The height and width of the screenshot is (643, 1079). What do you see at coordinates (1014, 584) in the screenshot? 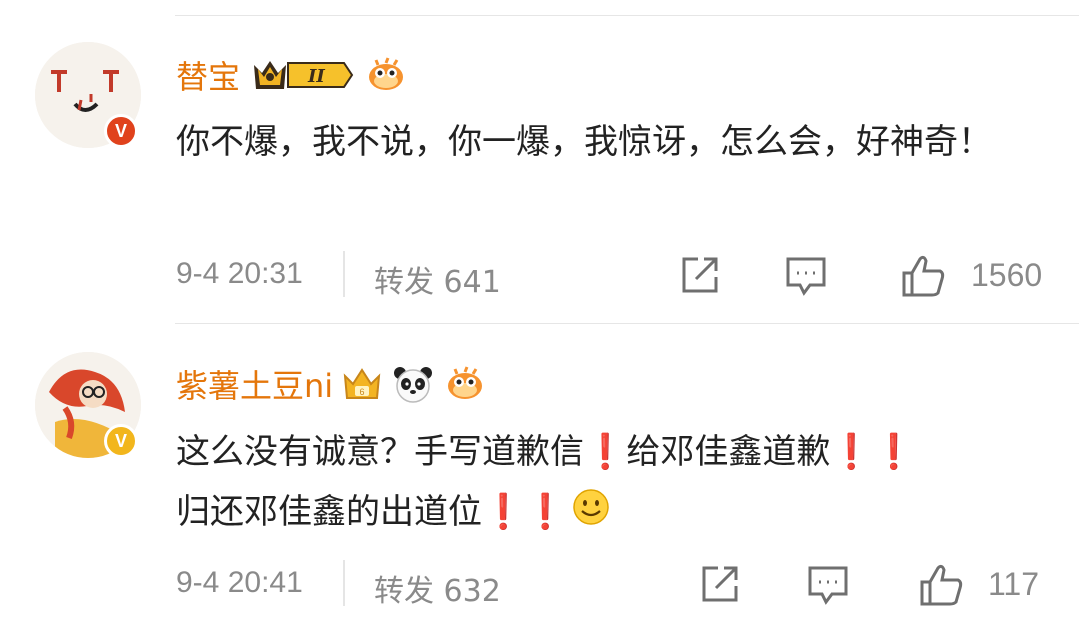
I see `like-count: 117` at bounding box center [1014, 584].